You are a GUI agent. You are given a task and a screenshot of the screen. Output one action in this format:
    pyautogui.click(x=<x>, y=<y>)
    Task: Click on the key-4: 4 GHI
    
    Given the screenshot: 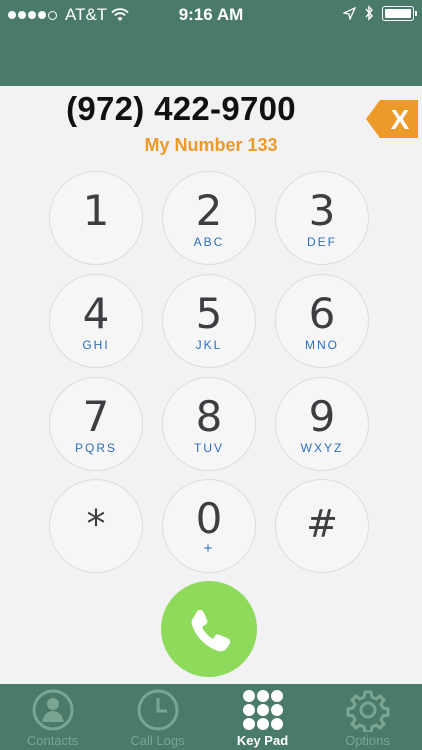 What is the action you would take?
    pyautogui.click(x=96, y=321)
    